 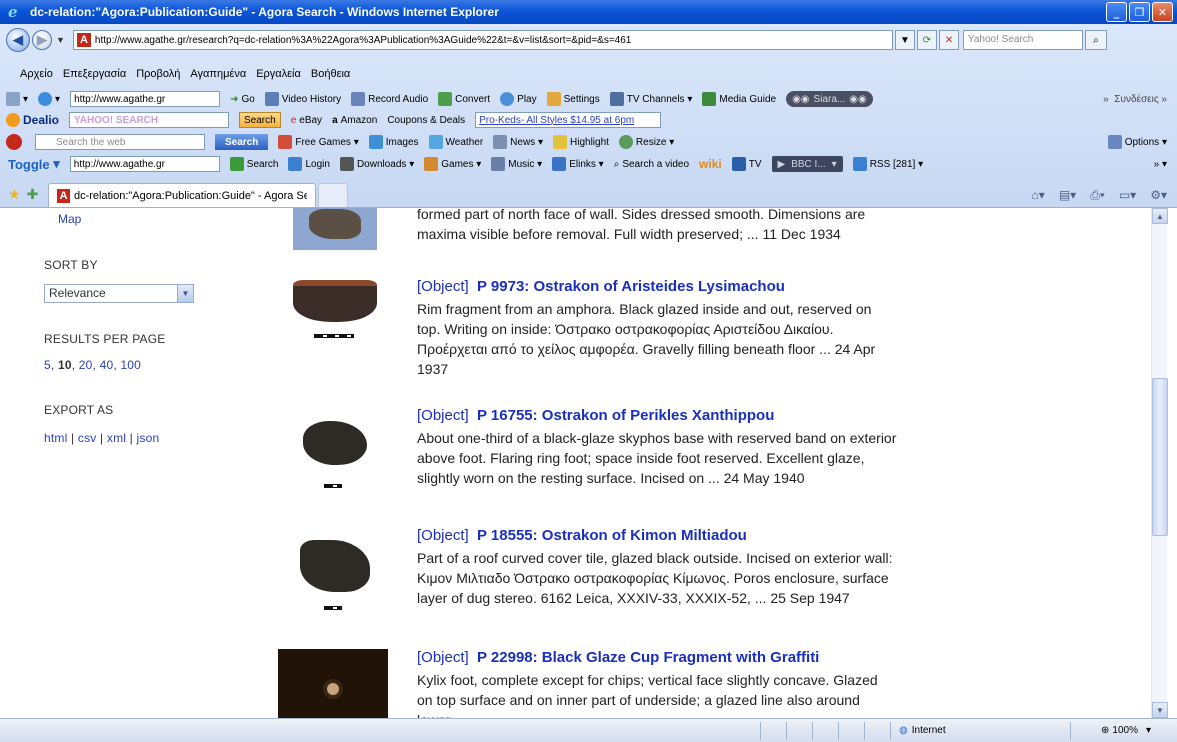 What do you see at coordinates (739, 99) in the screenshot?
I see `media-guide-button: Media Guide` at bounding box center [739, 99].